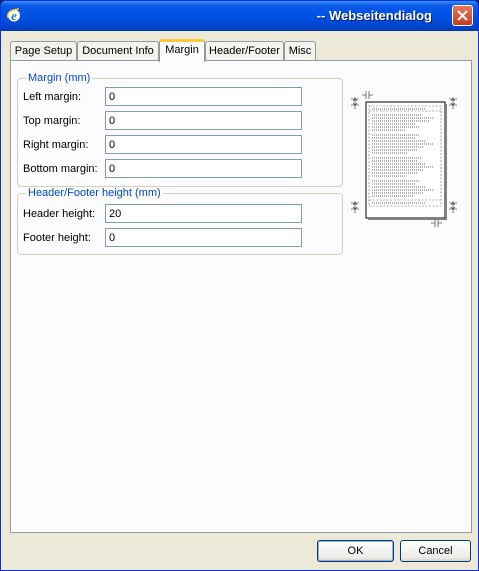 The height and width of the screenshot is (571, 479). I want to click on tab-margin: Margin, so click(182, 50).